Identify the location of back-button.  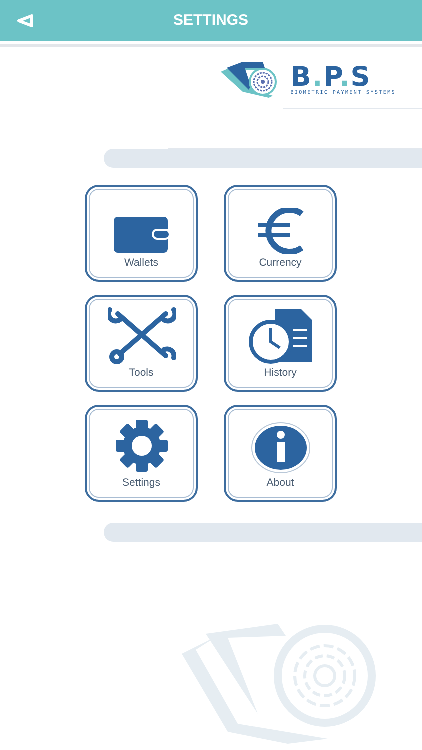
(25, 21).